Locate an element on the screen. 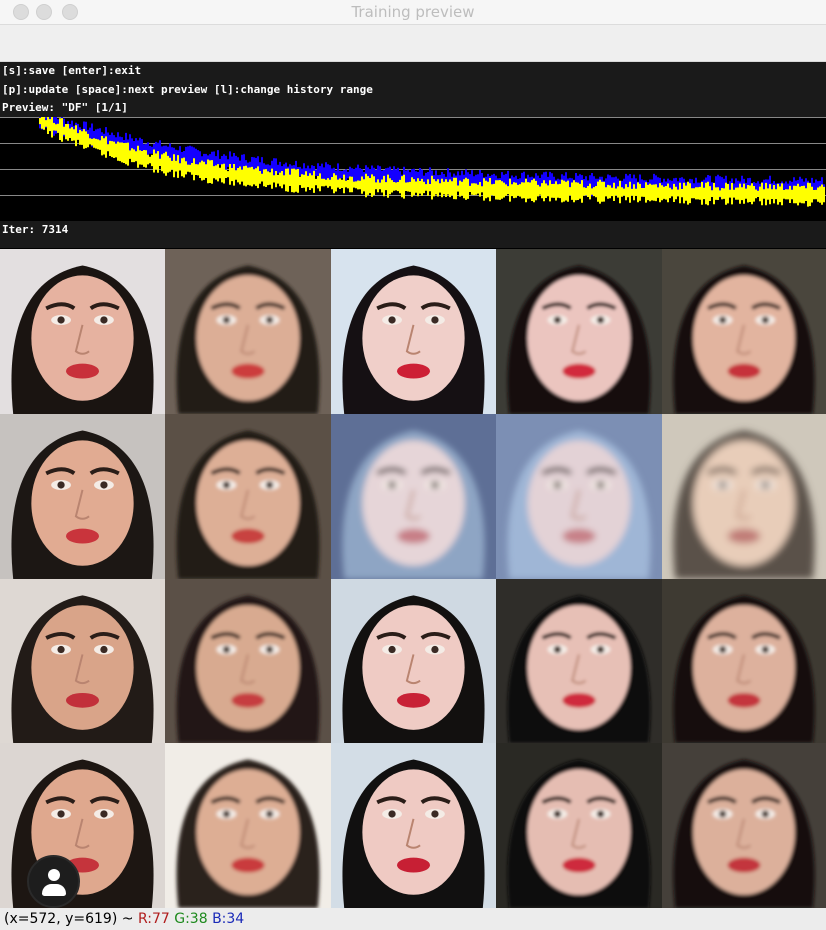 The width and height of the screenshot is (826, 930). user-avatar-button is located at coordinates (53, 881).